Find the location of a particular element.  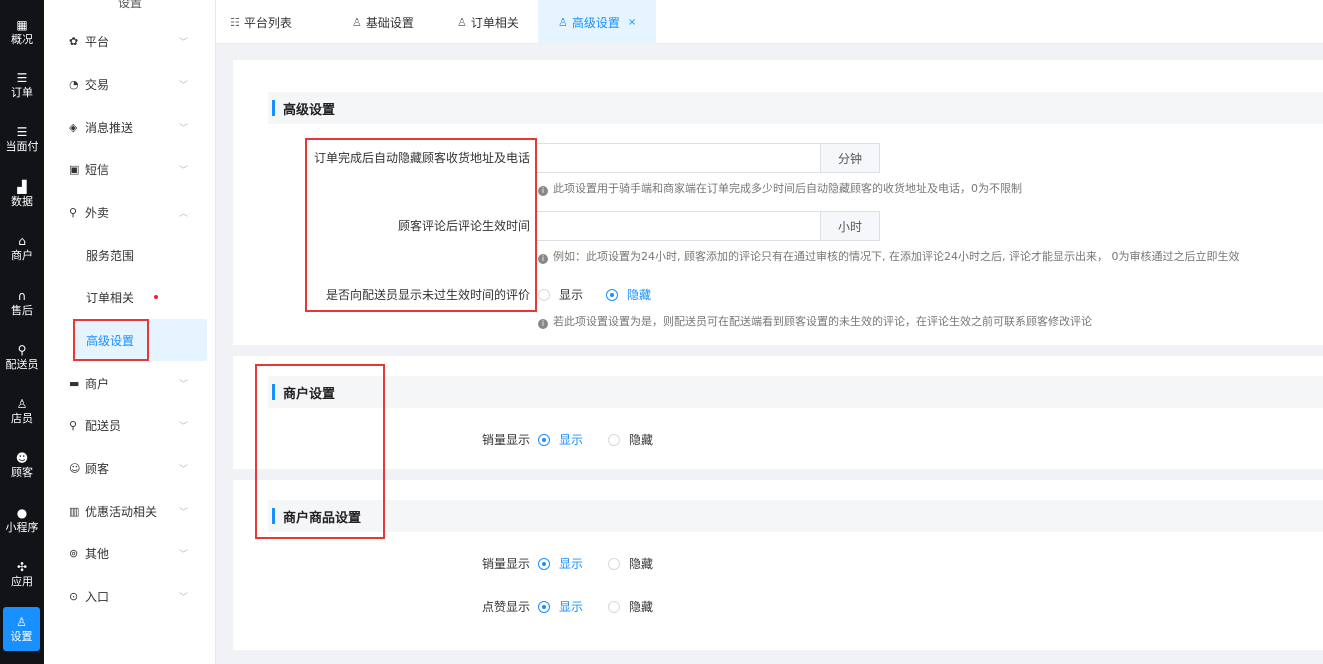

goods-sales-label: 销量显示 is located at coordinates (505, 564).